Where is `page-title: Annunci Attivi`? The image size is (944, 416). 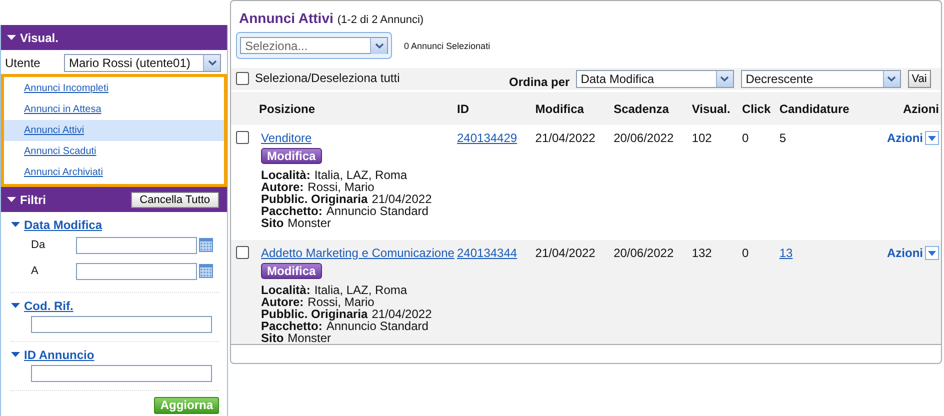
page-title: Annunci Attivi is located at coordinates (286, 18).